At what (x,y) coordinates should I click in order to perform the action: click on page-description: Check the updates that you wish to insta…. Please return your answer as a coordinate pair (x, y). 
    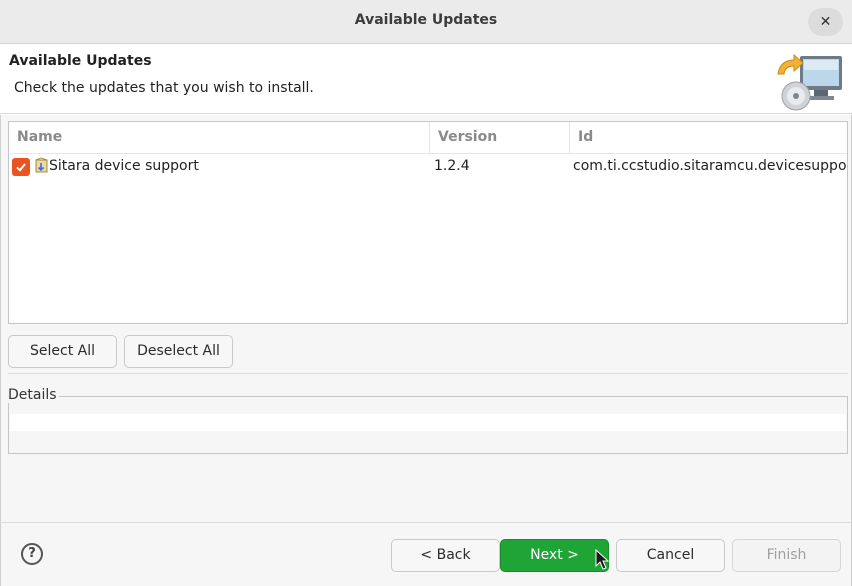
    Looking at the image, I should click on (164, 88).